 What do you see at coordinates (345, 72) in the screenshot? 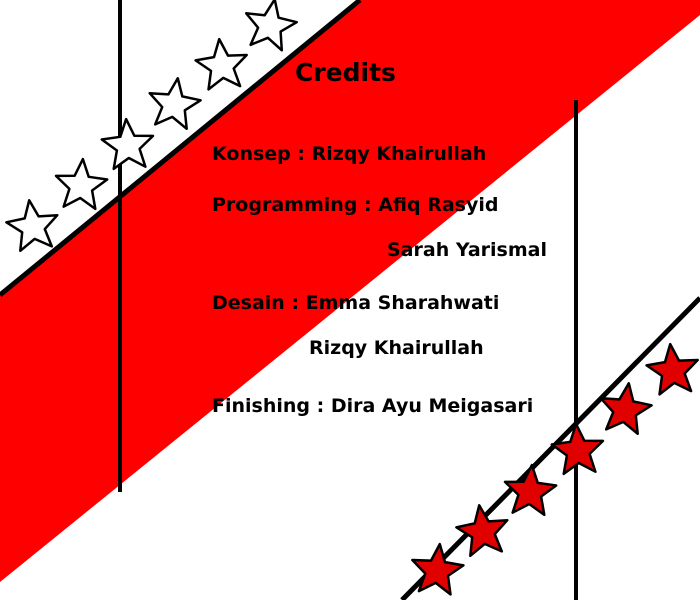
I see `credits-title: Credits` at bounding box center [345, 72].